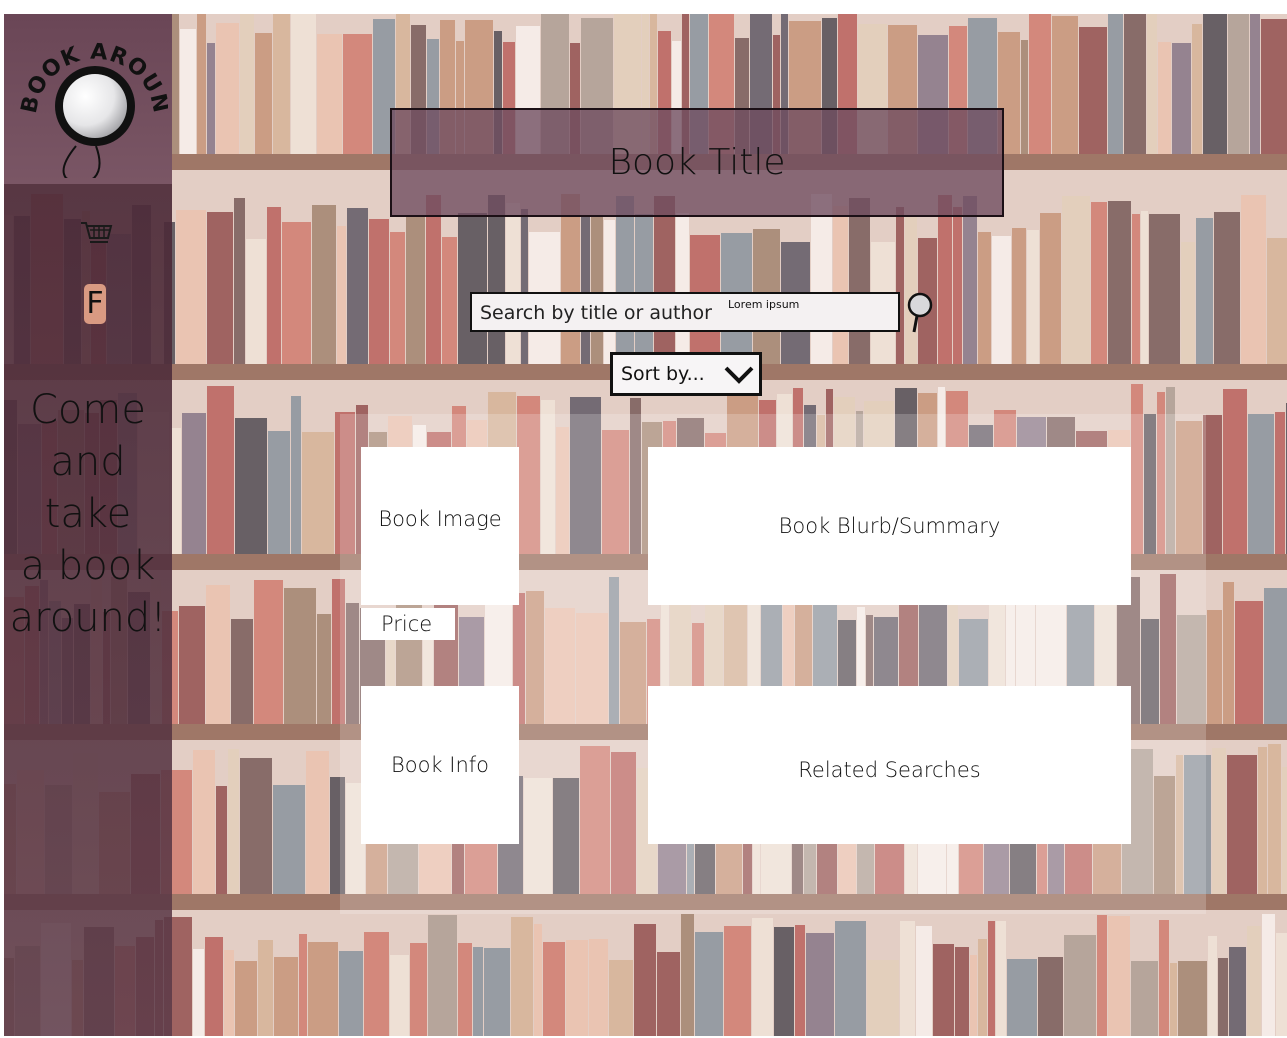  Describe the element at coordinates (97, 233) in the screenshot. I see `cart-icon` at that location.